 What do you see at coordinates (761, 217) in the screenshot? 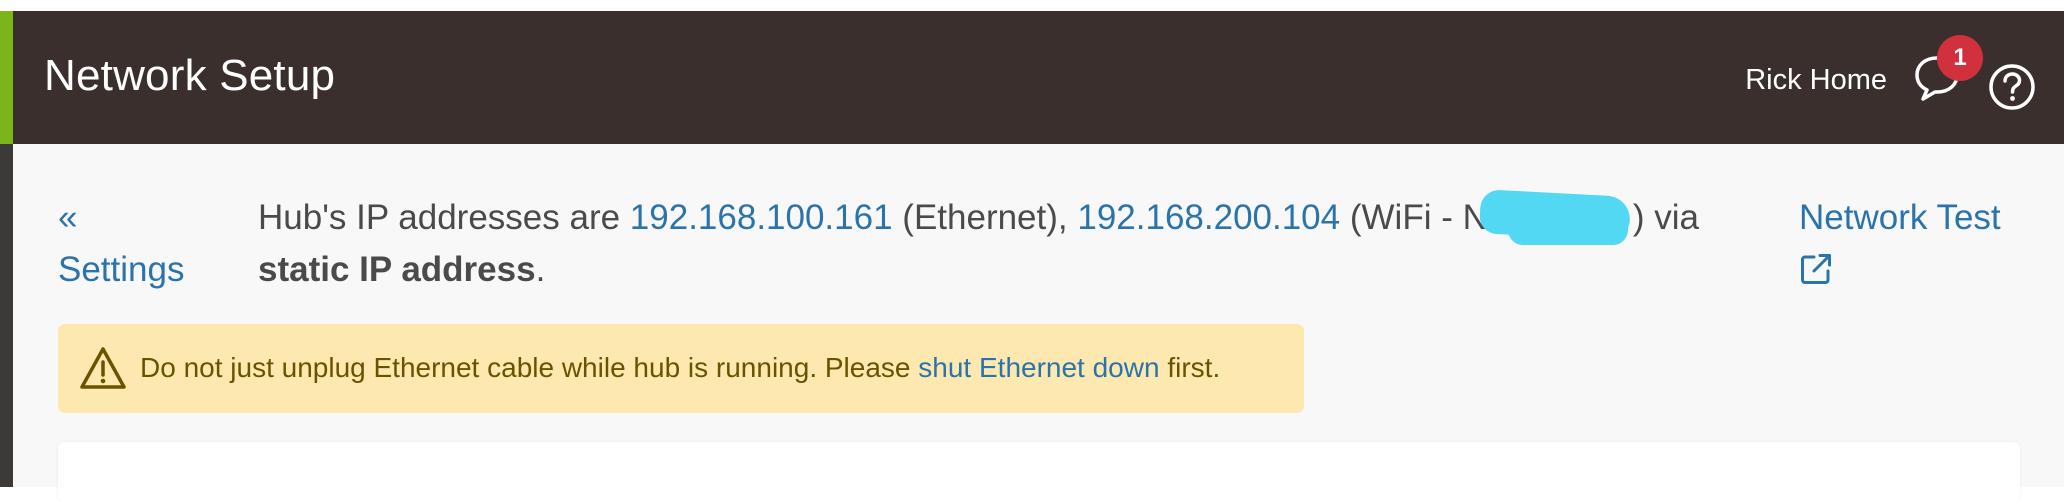
I see `ethernet-ip-link: 192.168.100.161` at bounding box center [761, 217].